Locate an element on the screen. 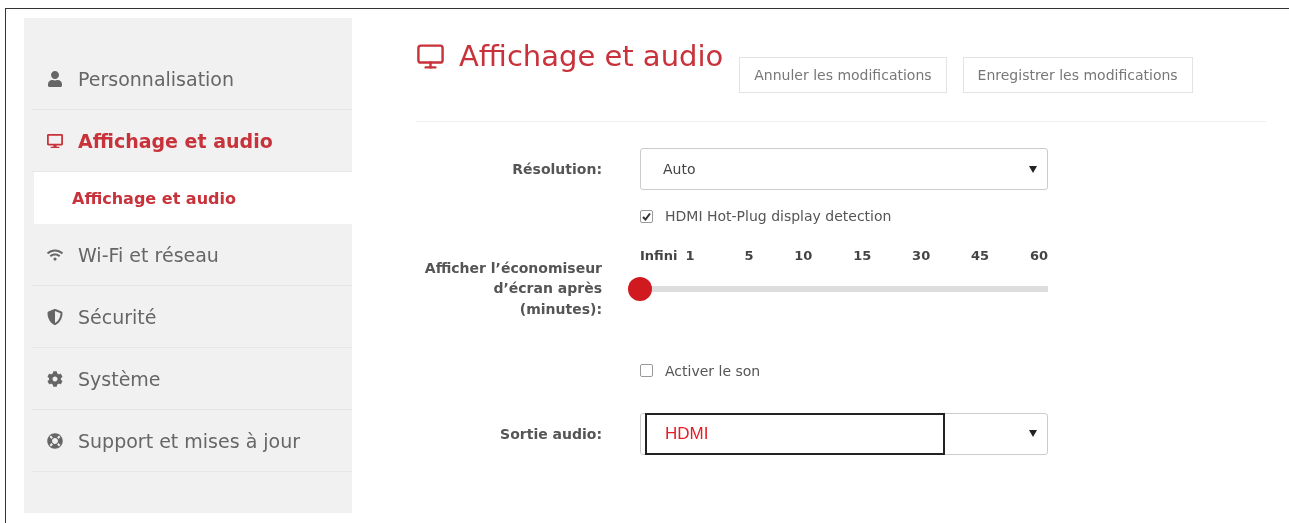  annotation-box: HDMI is located at coordinates (795, 433).